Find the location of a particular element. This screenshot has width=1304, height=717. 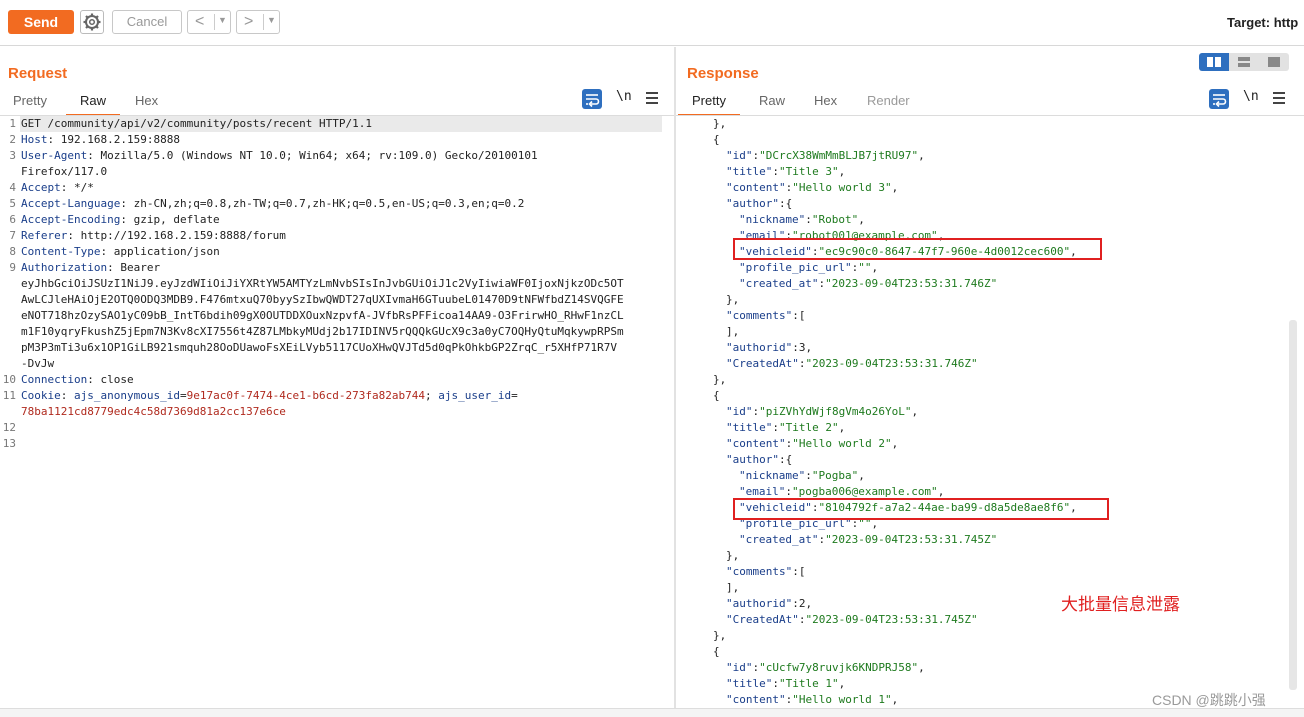

back-arrow-icon: < is located at coordinates (200, 21).